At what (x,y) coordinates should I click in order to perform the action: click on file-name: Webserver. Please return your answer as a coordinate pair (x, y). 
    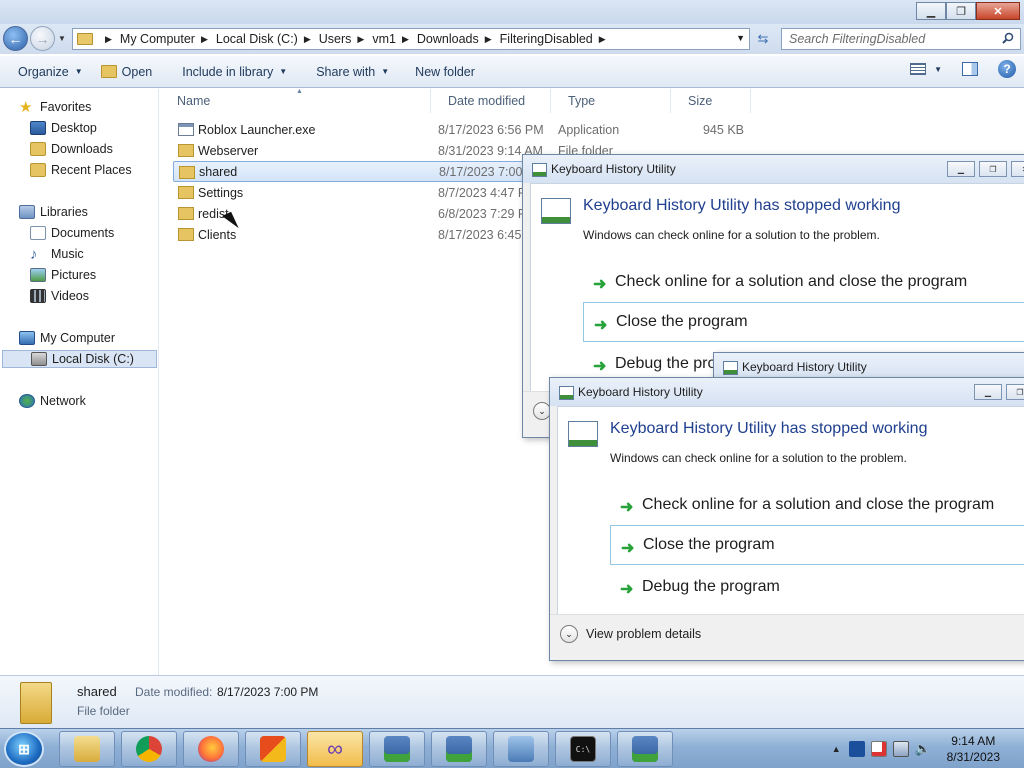
    Looking at the image, I should click on (228, 150).